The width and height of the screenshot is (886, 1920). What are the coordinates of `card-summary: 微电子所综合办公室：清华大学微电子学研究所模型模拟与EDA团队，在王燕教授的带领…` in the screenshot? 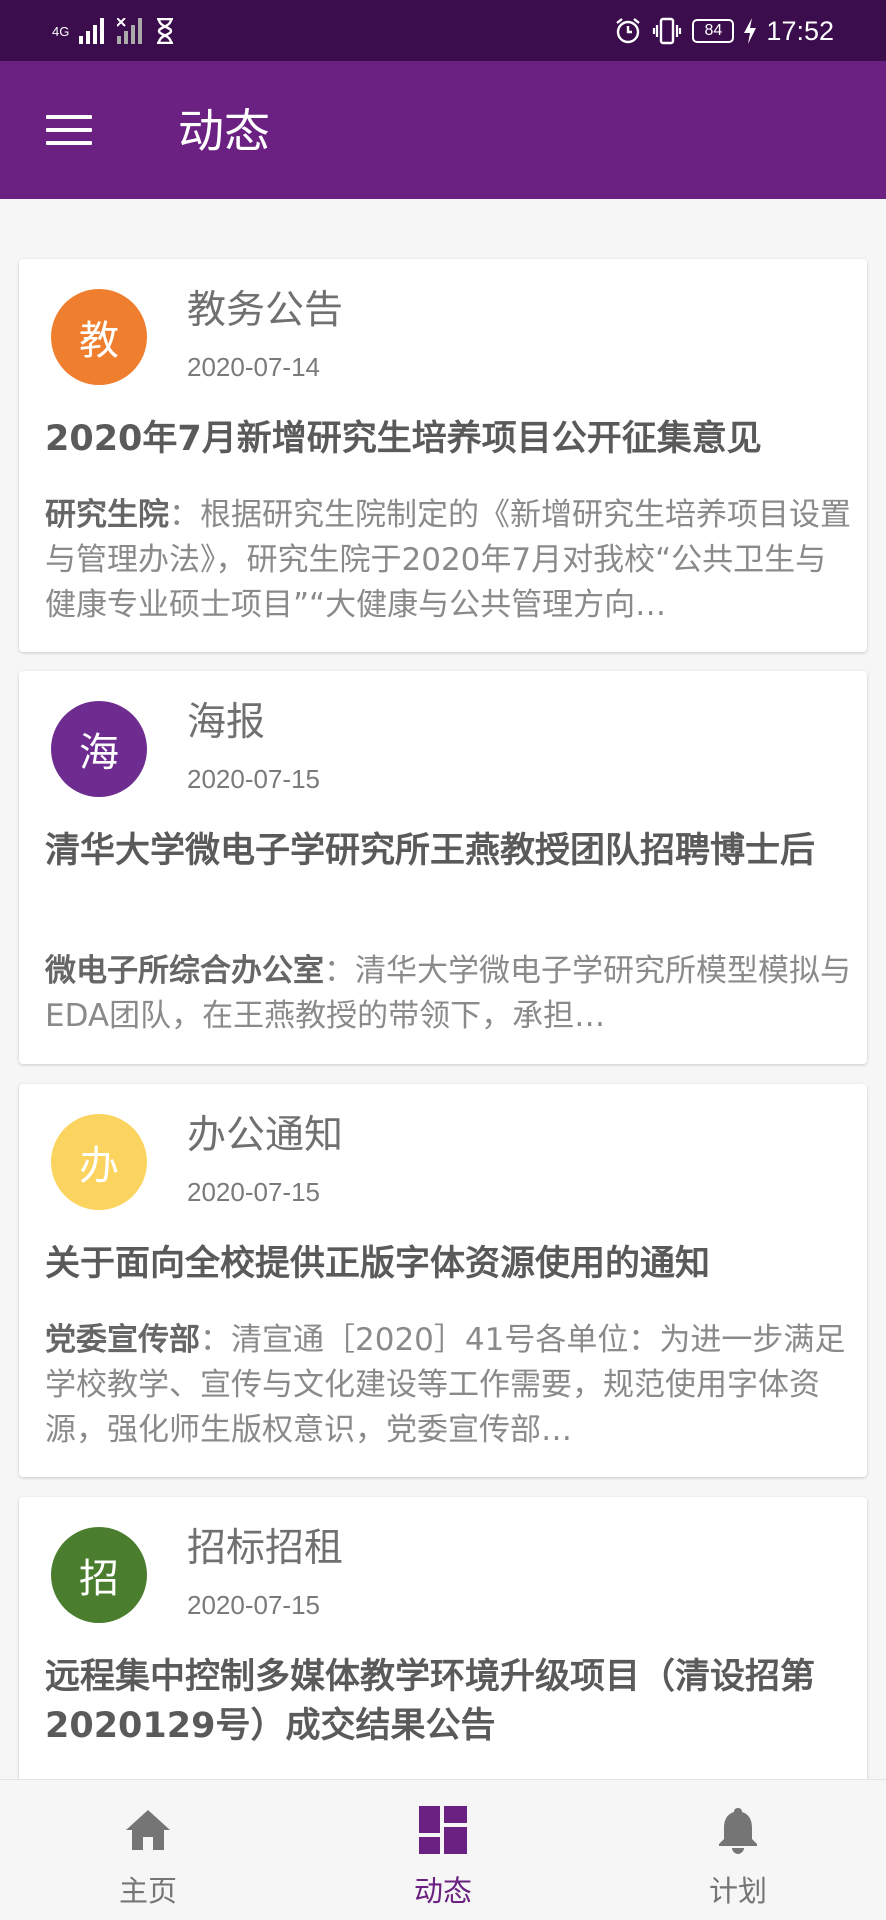 It's located at (451, 994).